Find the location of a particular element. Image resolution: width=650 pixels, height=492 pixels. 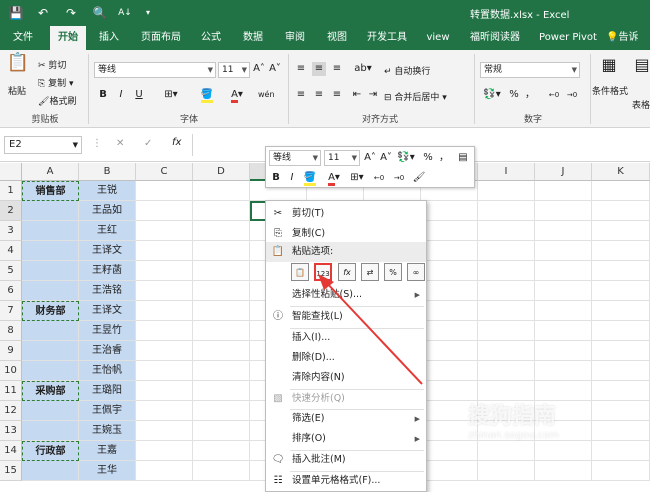

mini-size-combo: 11 ▼ is located at coordinates (342, 158).